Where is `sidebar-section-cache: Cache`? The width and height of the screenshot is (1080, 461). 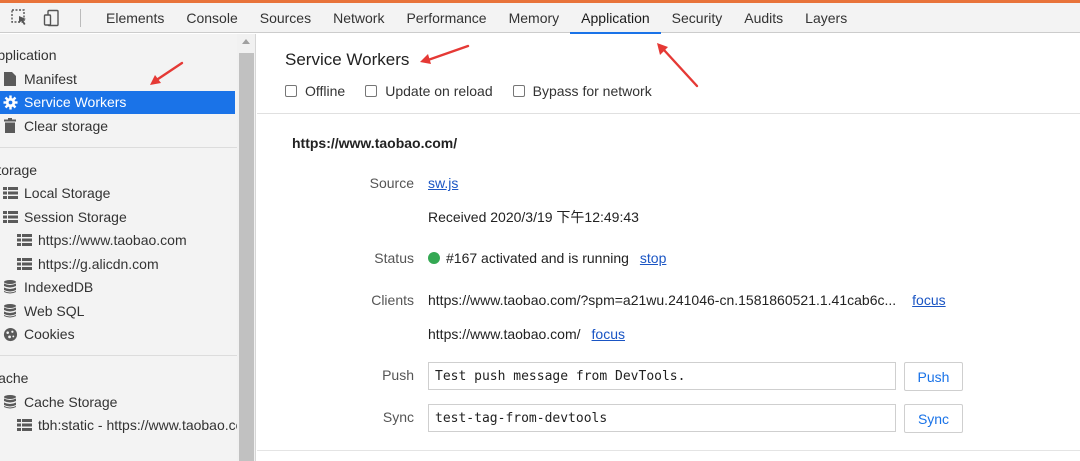
sidebar-section-cache: Cache is located at coordinates (14, 378).